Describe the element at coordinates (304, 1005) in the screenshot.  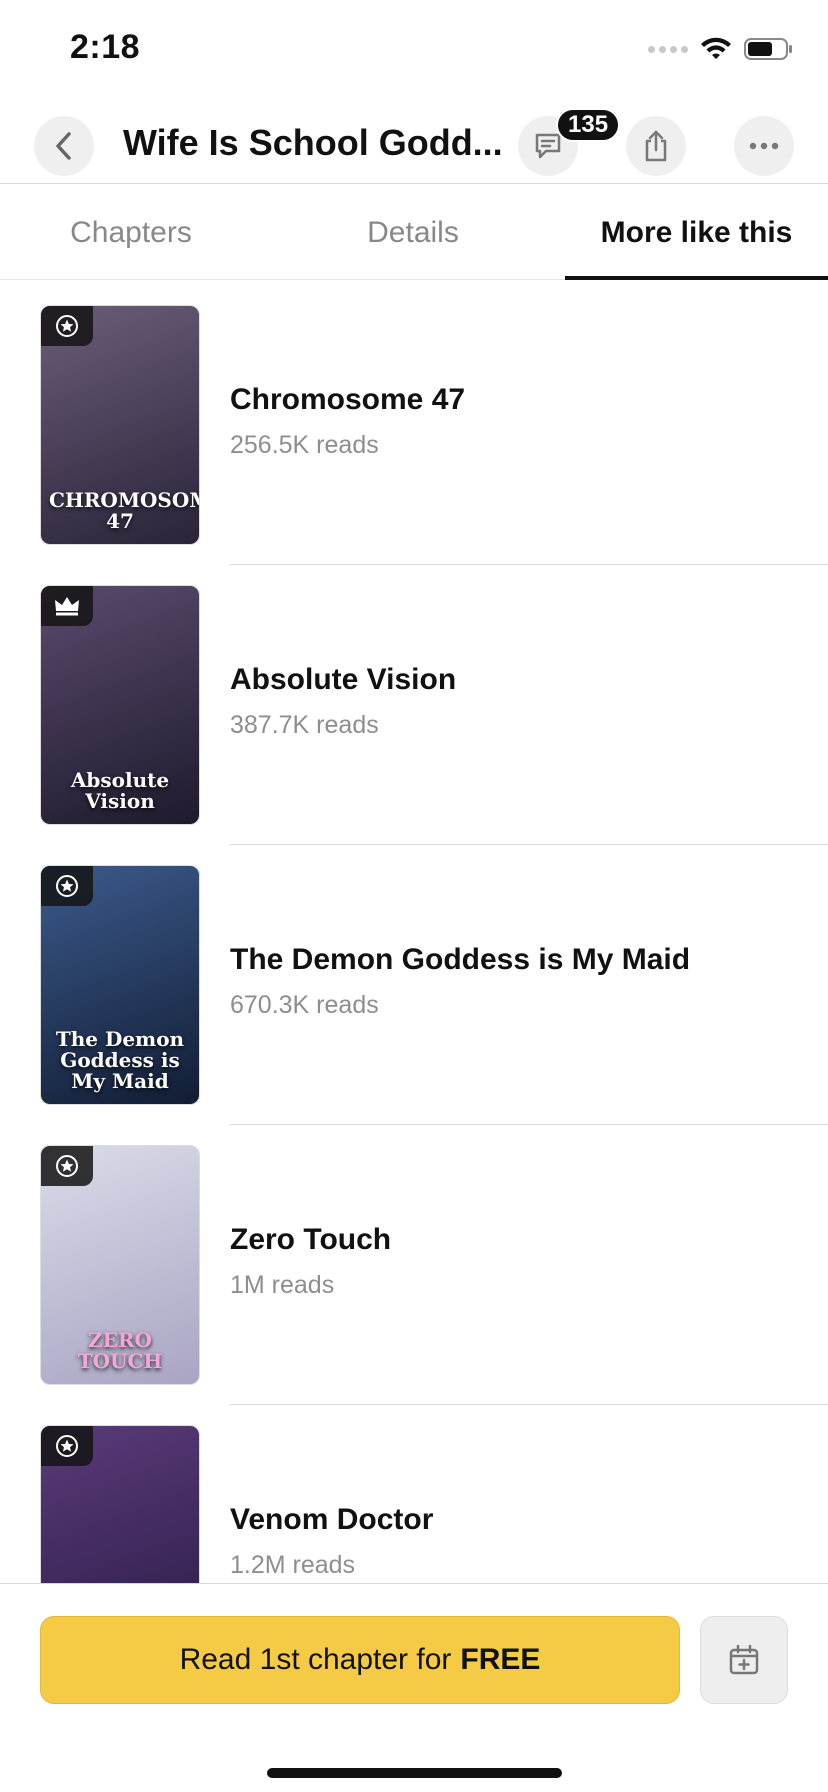
I see `item-reads: 670.3K reads` at that location.